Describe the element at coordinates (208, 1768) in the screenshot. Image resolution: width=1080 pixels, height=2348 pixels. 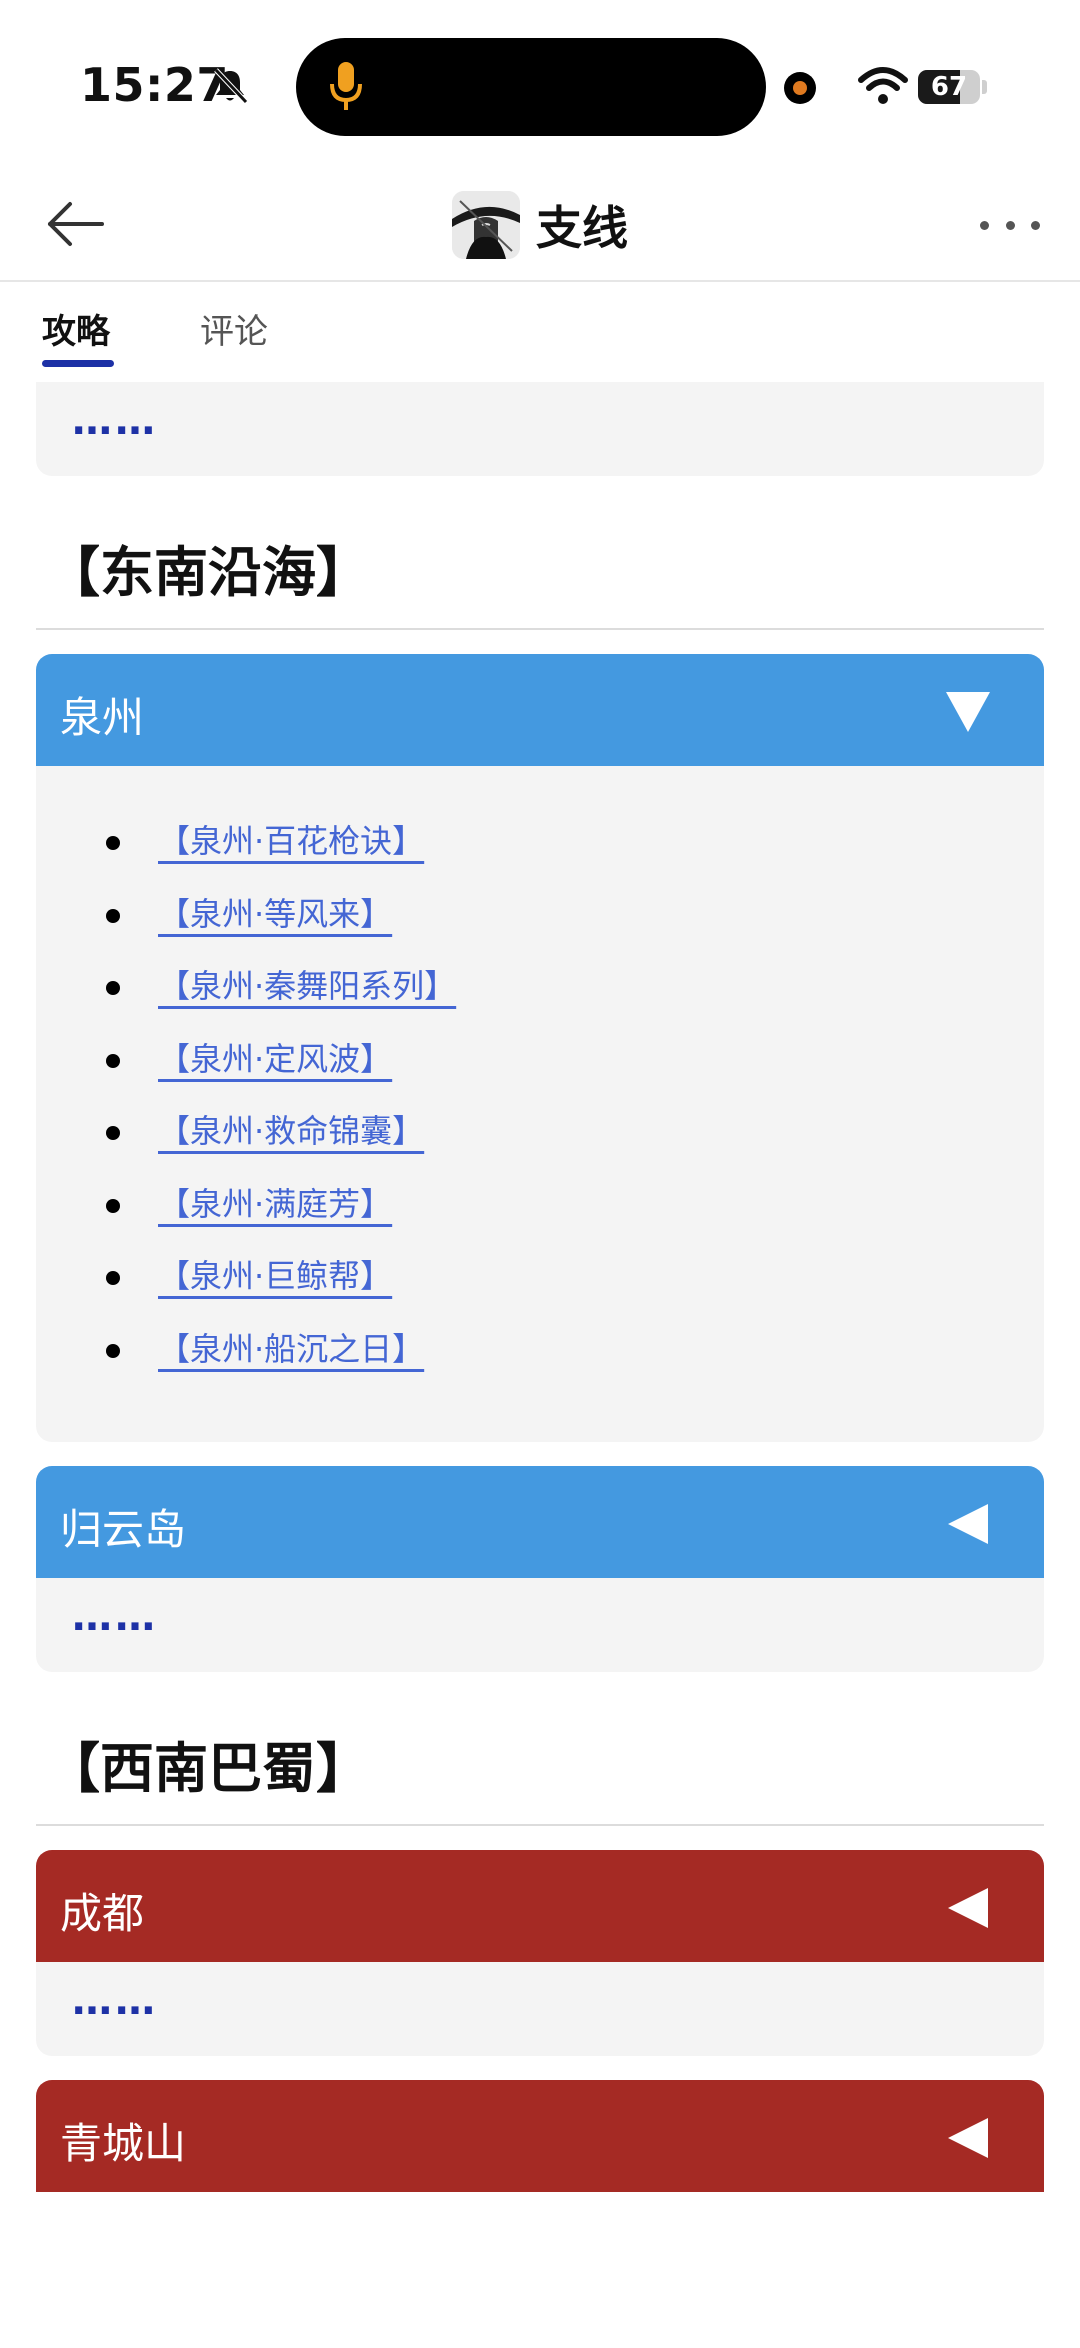
I see `section-heading-southwest: 【西南巴蜀】` at that location.